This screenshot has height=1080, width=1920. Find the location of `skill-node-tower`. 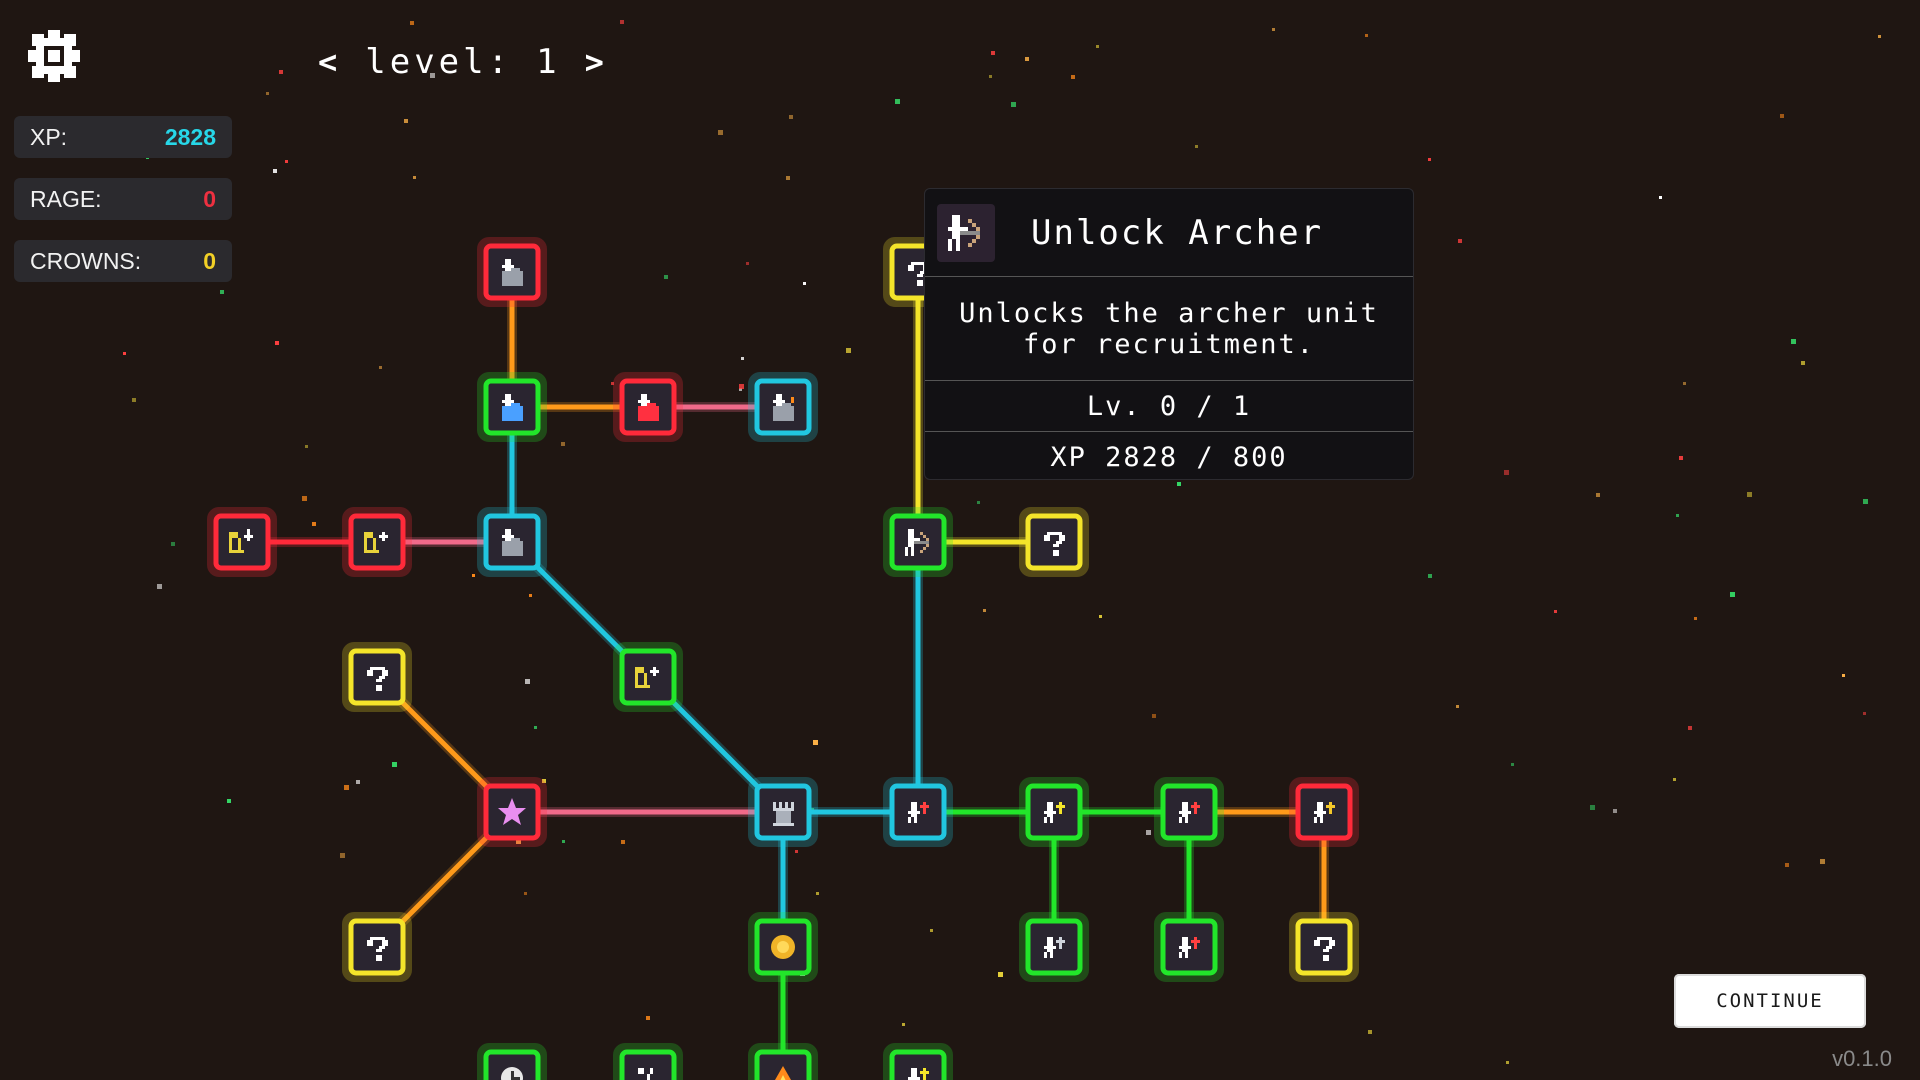

skill-node-tower is located at coordinates (783, 812).